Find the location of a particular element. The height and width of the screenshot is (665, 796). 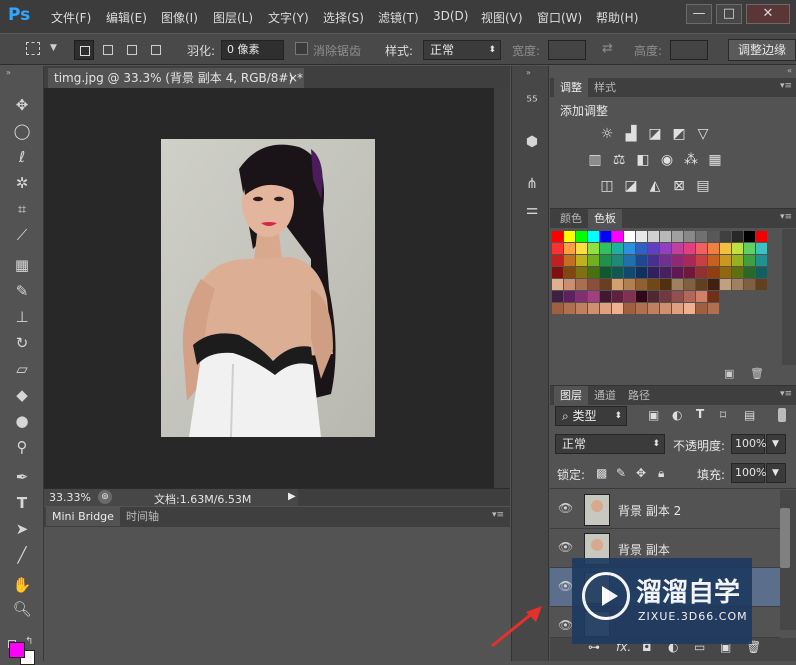

exposure-icon: ◩ is located at coordinates (679, 134).